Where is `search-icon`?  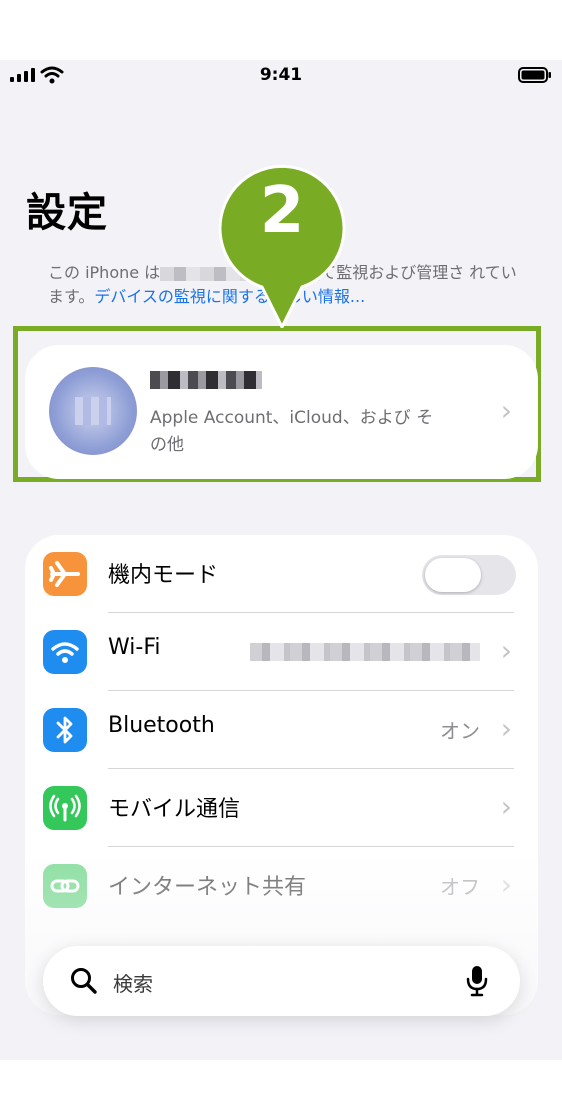
search-icon is located at coordinates (84, 981).